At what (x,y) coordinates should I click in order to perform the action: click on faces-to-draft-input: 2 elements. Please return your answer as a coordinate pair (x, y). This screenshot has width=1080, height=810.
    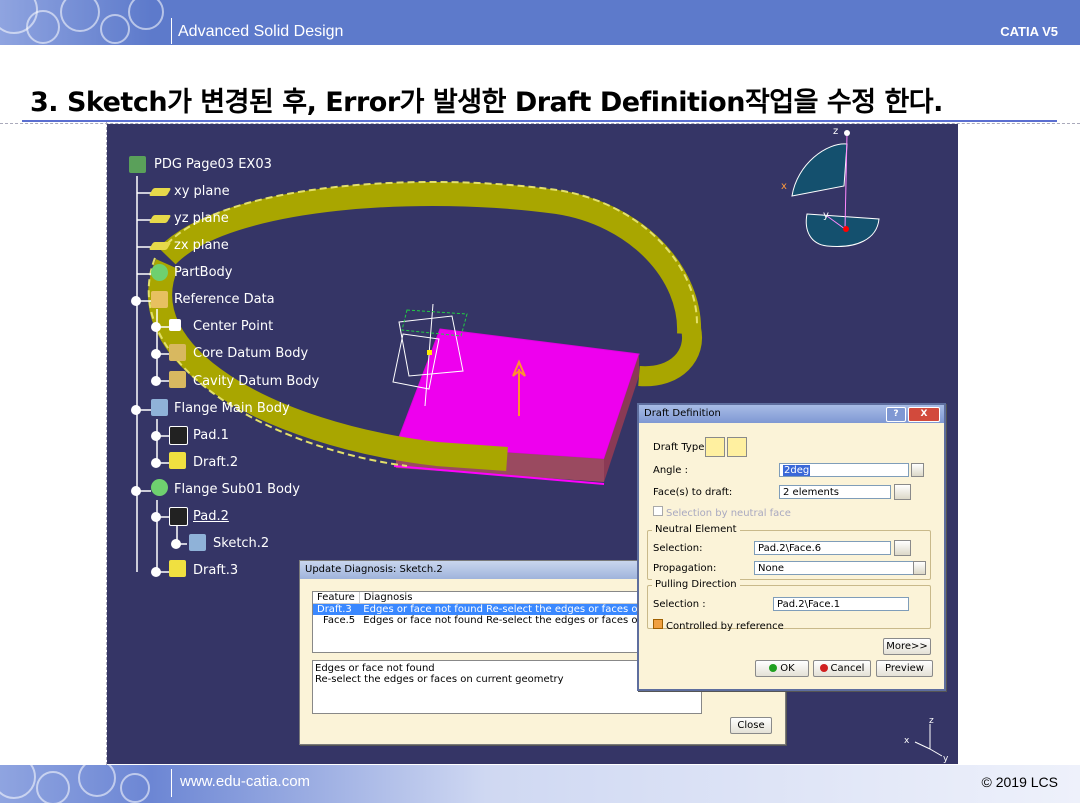
    Looking at the image, I should click on (835, 492).